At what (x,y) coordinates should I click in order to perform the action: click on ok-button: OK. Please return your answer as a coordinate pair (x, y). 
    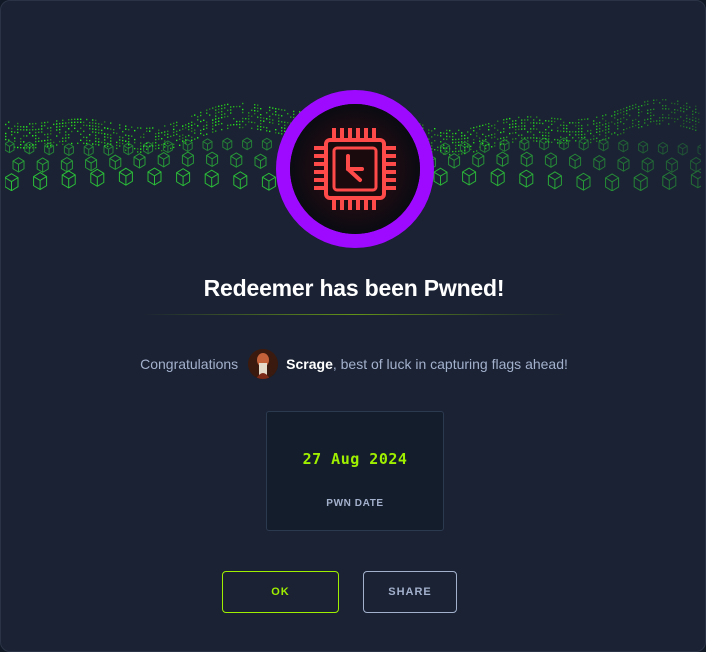
    Looking at the image, I should click on (280, 592).